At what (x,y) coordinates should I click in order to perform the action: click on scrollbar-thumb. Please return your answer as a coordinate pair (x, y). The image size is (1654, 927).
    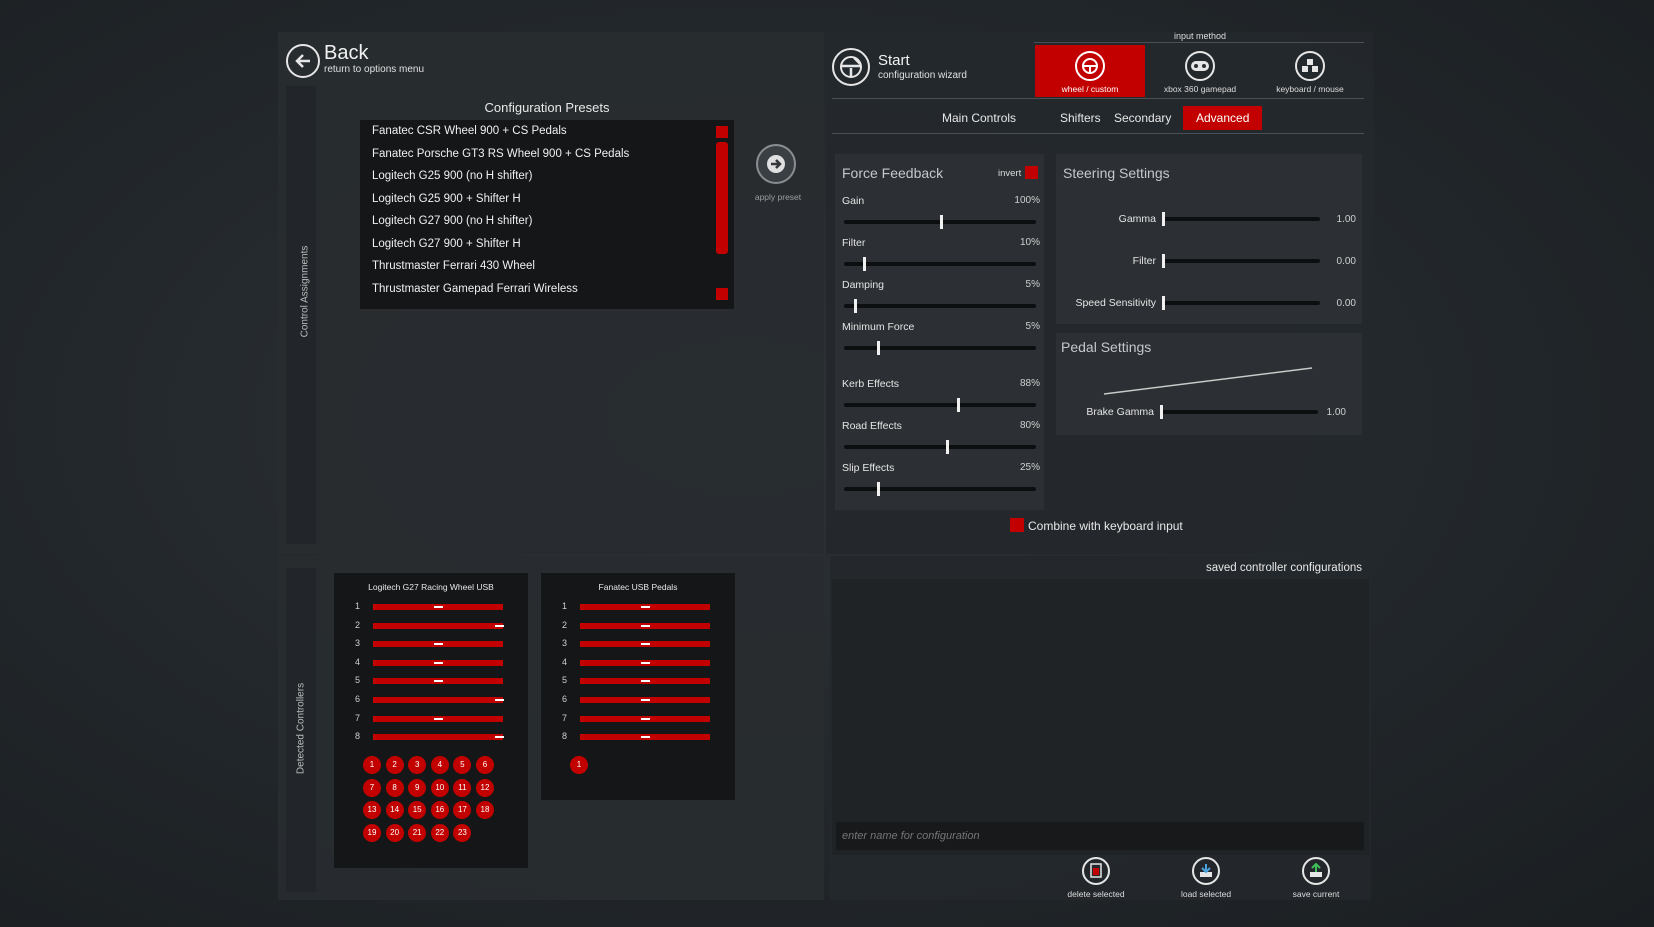
    Looking at the image, I should click on (722, 198).